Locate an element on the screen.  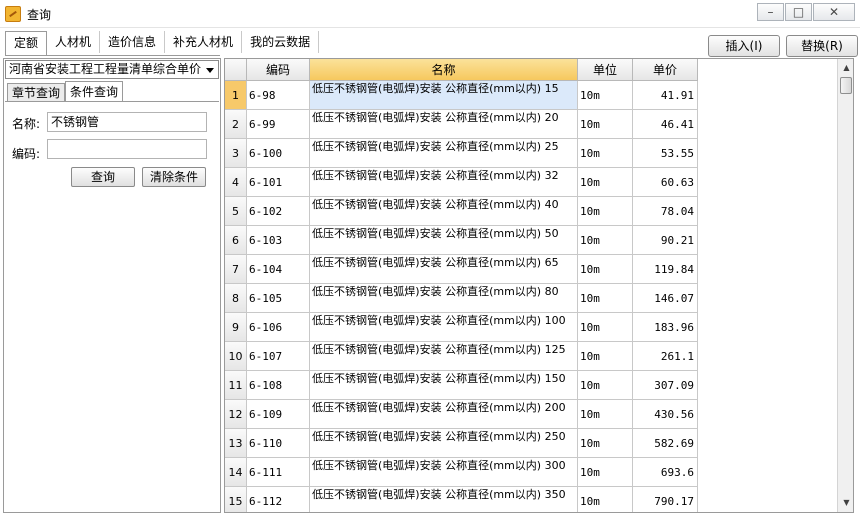
cell-code: 6-107 is located at coordinates (278, 356).